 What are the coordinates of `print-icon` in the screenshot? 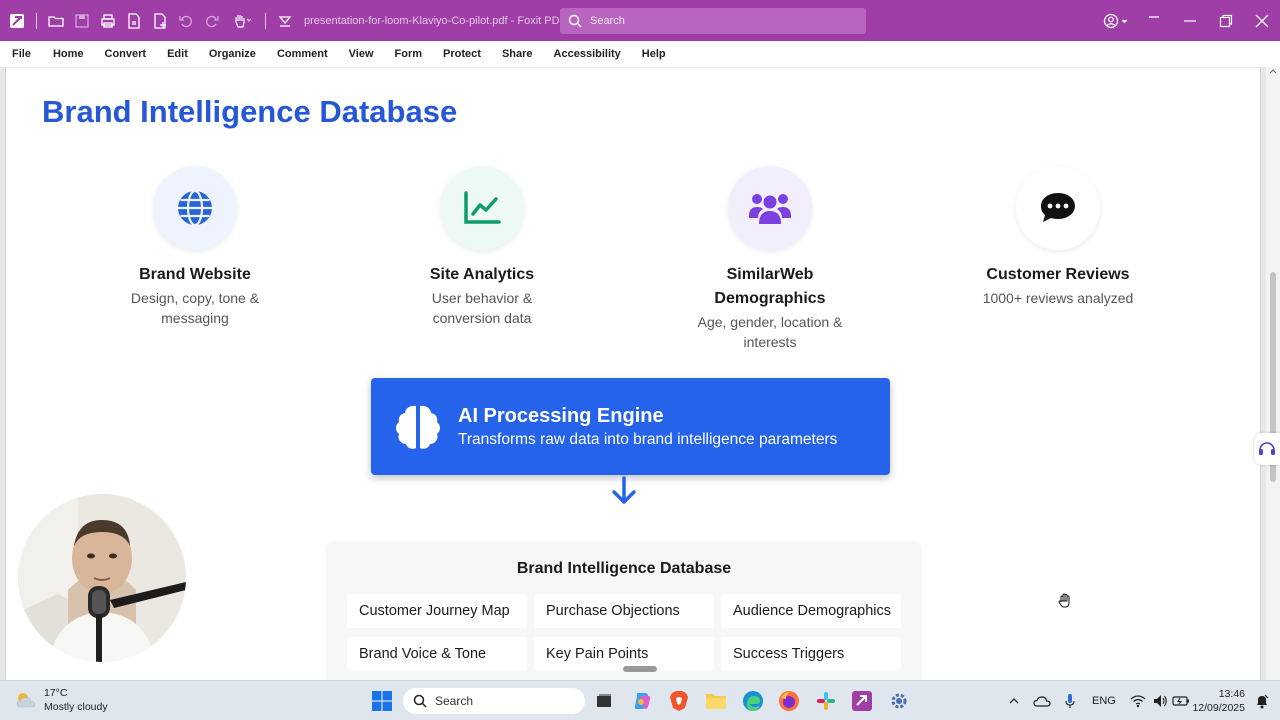 It's located at (108, 20).